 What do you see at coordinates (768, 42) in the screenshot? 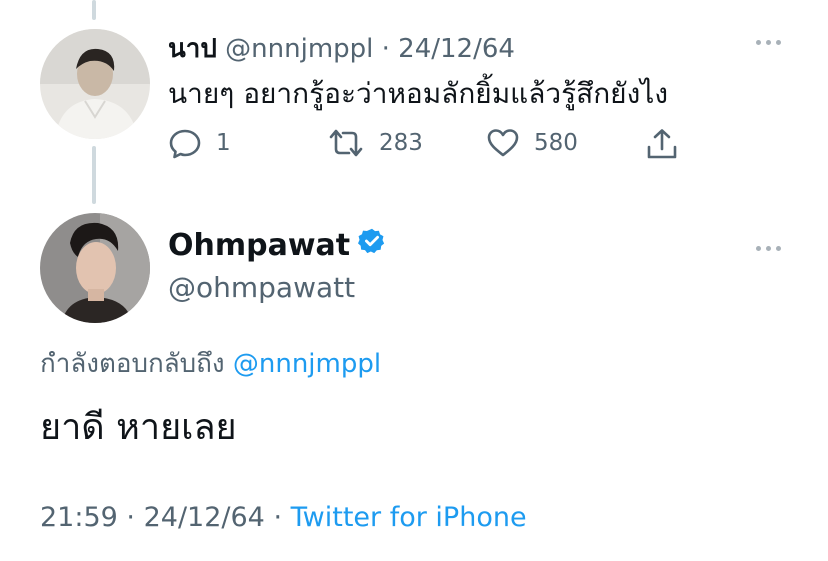
I see `parent-more-icon` at bounding box center [768, 42].